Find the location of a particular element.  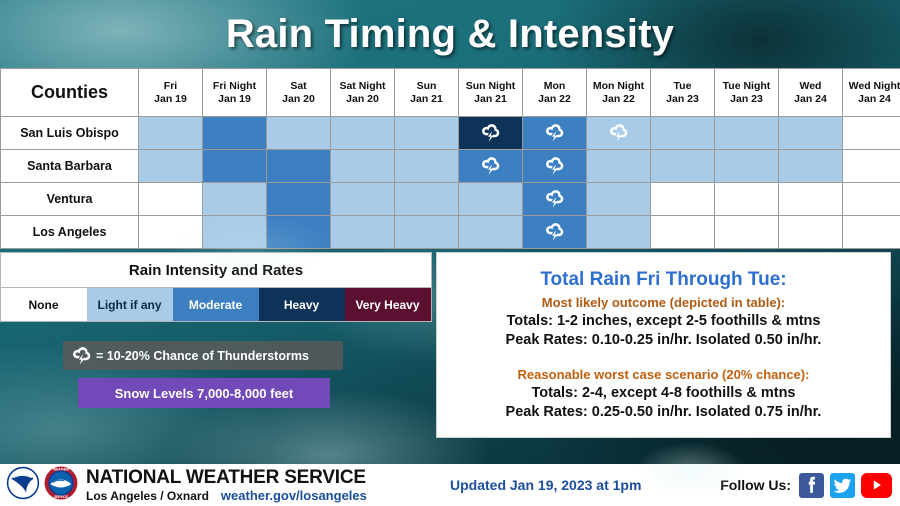

snow-level-label: Snow Levels 7,000-8,000 feet is located at coordinates (204, 393).